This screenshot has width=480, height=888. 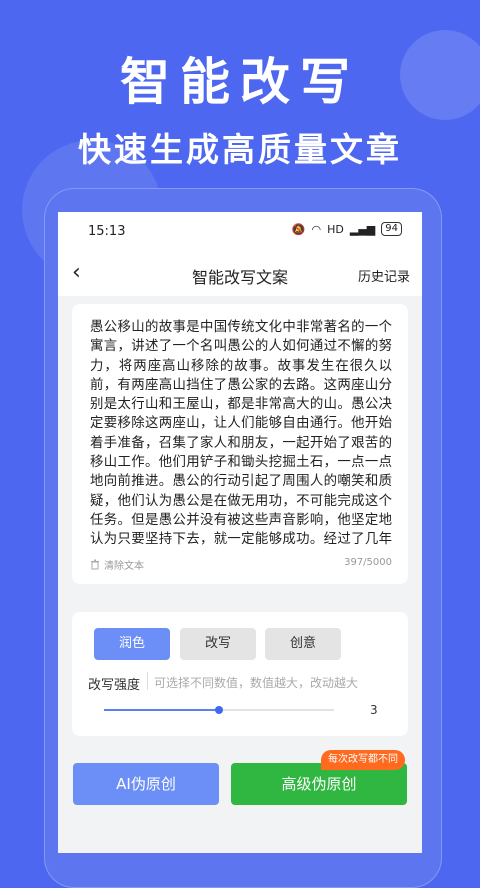 I want to click on mode-rewrite-button: 改写, so click(x=218, y=644).